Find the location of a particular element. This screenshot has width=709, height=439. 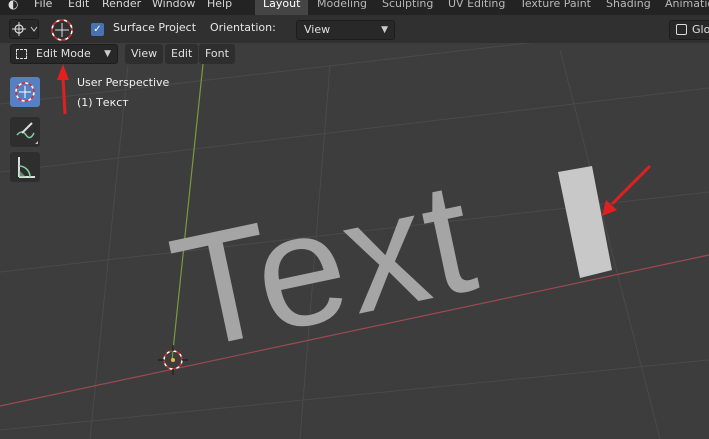

transform-orientation-global: Glo is located at coordinates (689, 30).